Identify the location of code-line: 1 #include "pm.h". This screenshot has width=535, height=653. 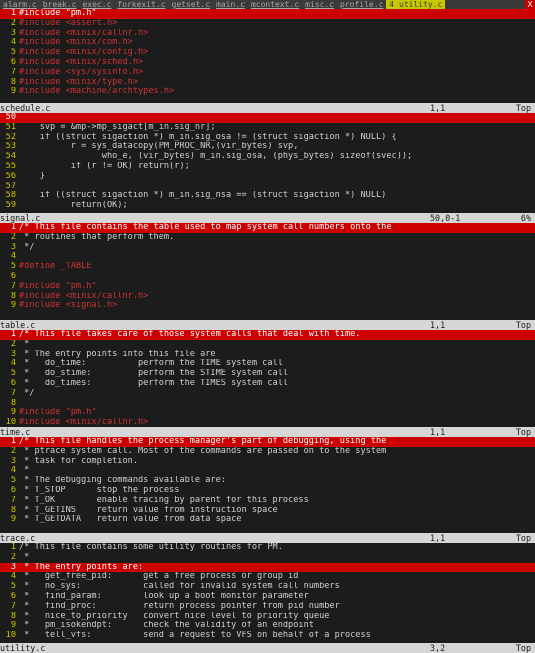
(267, 14).